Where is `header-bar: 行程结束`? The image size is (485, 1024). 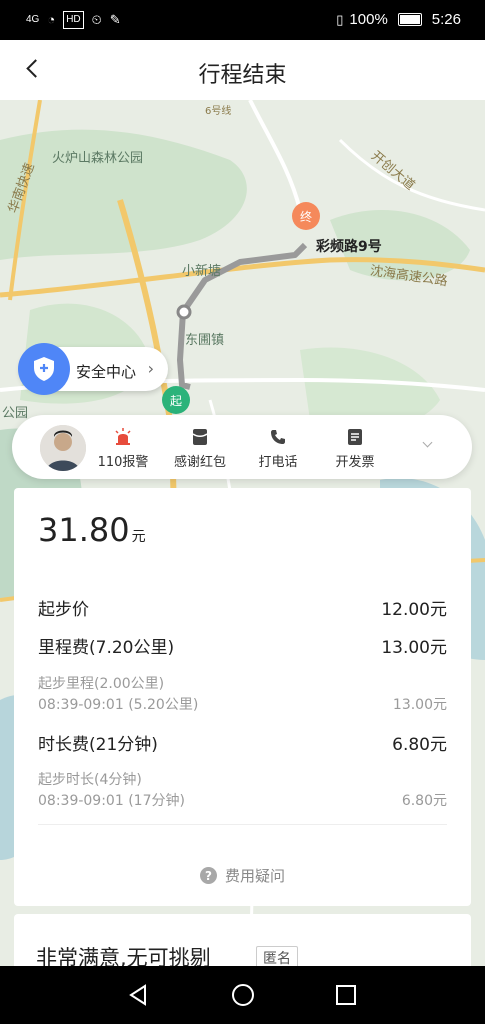
header-bar: 行程结束 is located at coordinates (242, 70).